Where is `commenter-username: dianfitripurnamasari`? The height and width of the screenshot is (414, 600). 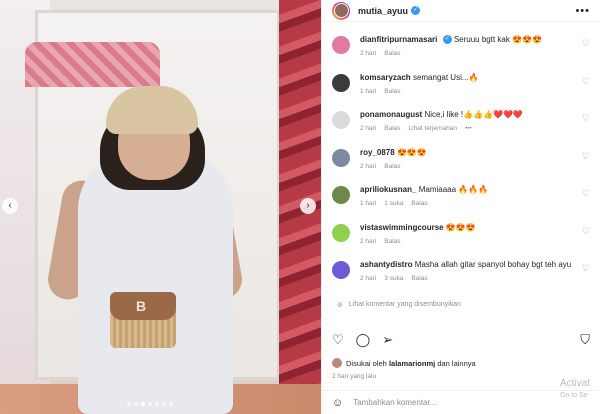 commenter-username: dianfitripurnamasari is located at coordinates (398, 39).